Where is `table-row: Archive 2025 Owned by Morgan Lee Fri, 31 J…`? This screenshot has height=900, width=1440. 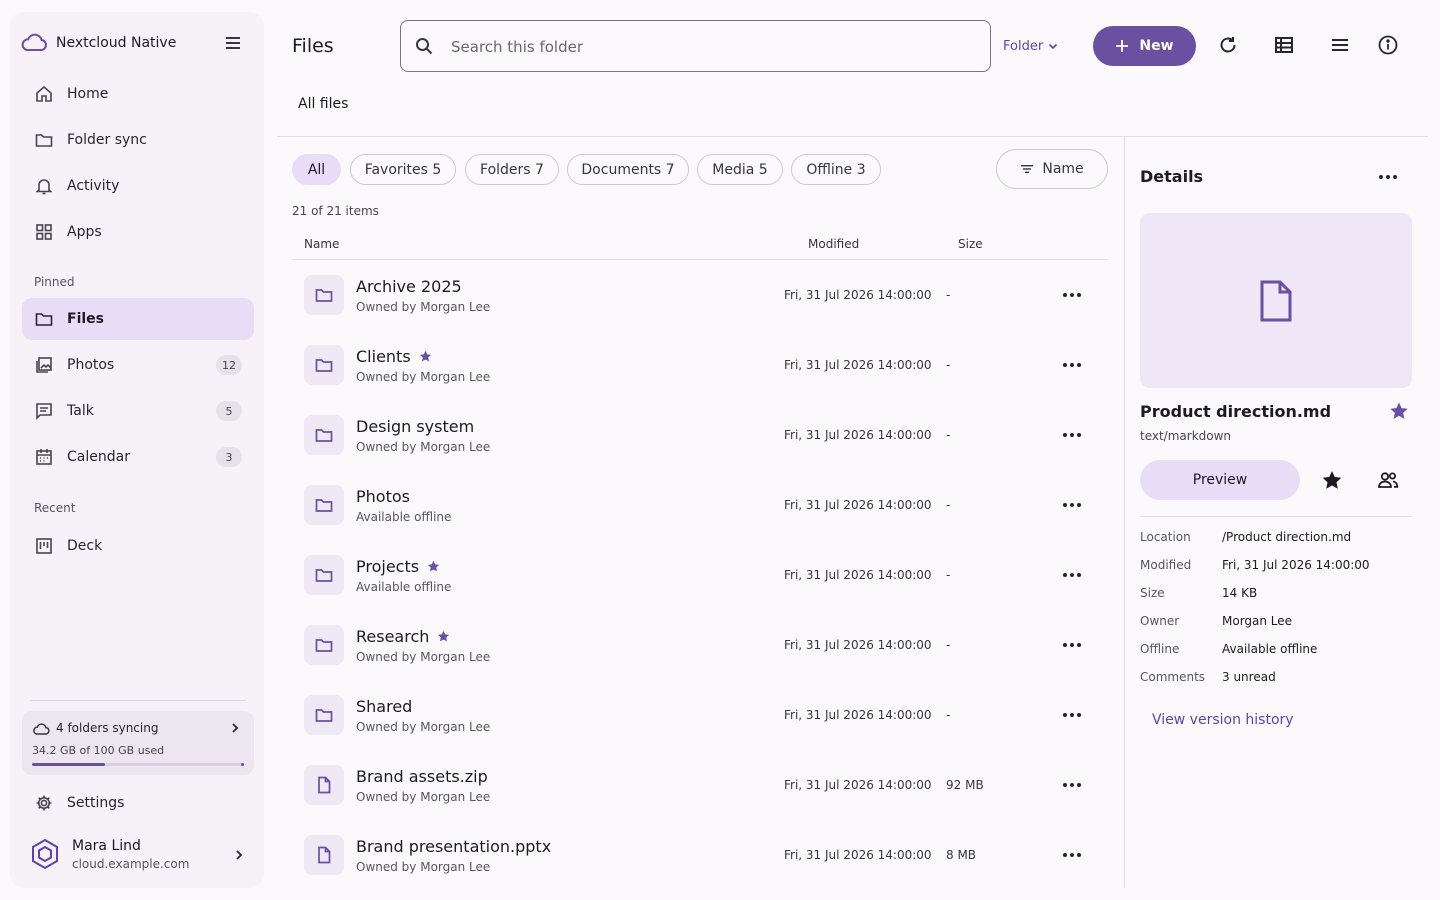
table-row: Archive 2025 Owned by Morgan Lee Fri, 31 J… is located at coordinates (700, 295).